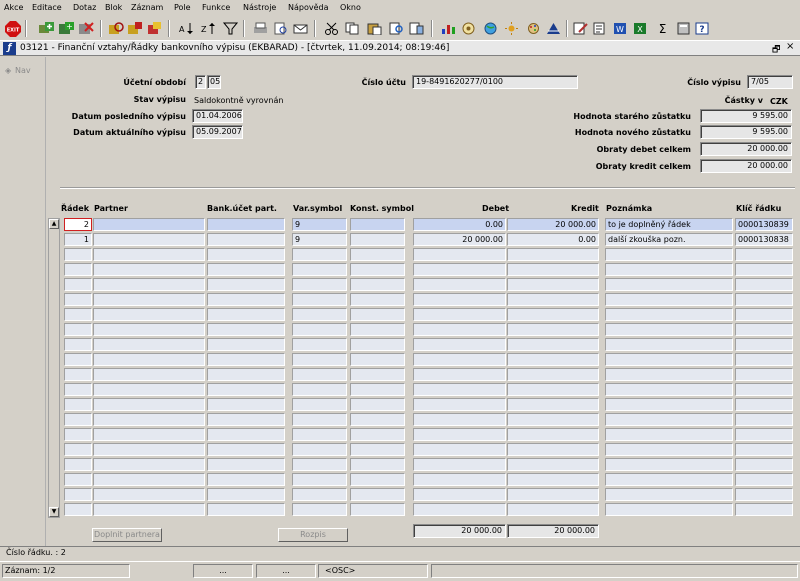 This screenshot has width=800, height=581. Describe the element at coordinates (216, 7) in the screenshot. I see `menu-funkce: Funkce` at that location.